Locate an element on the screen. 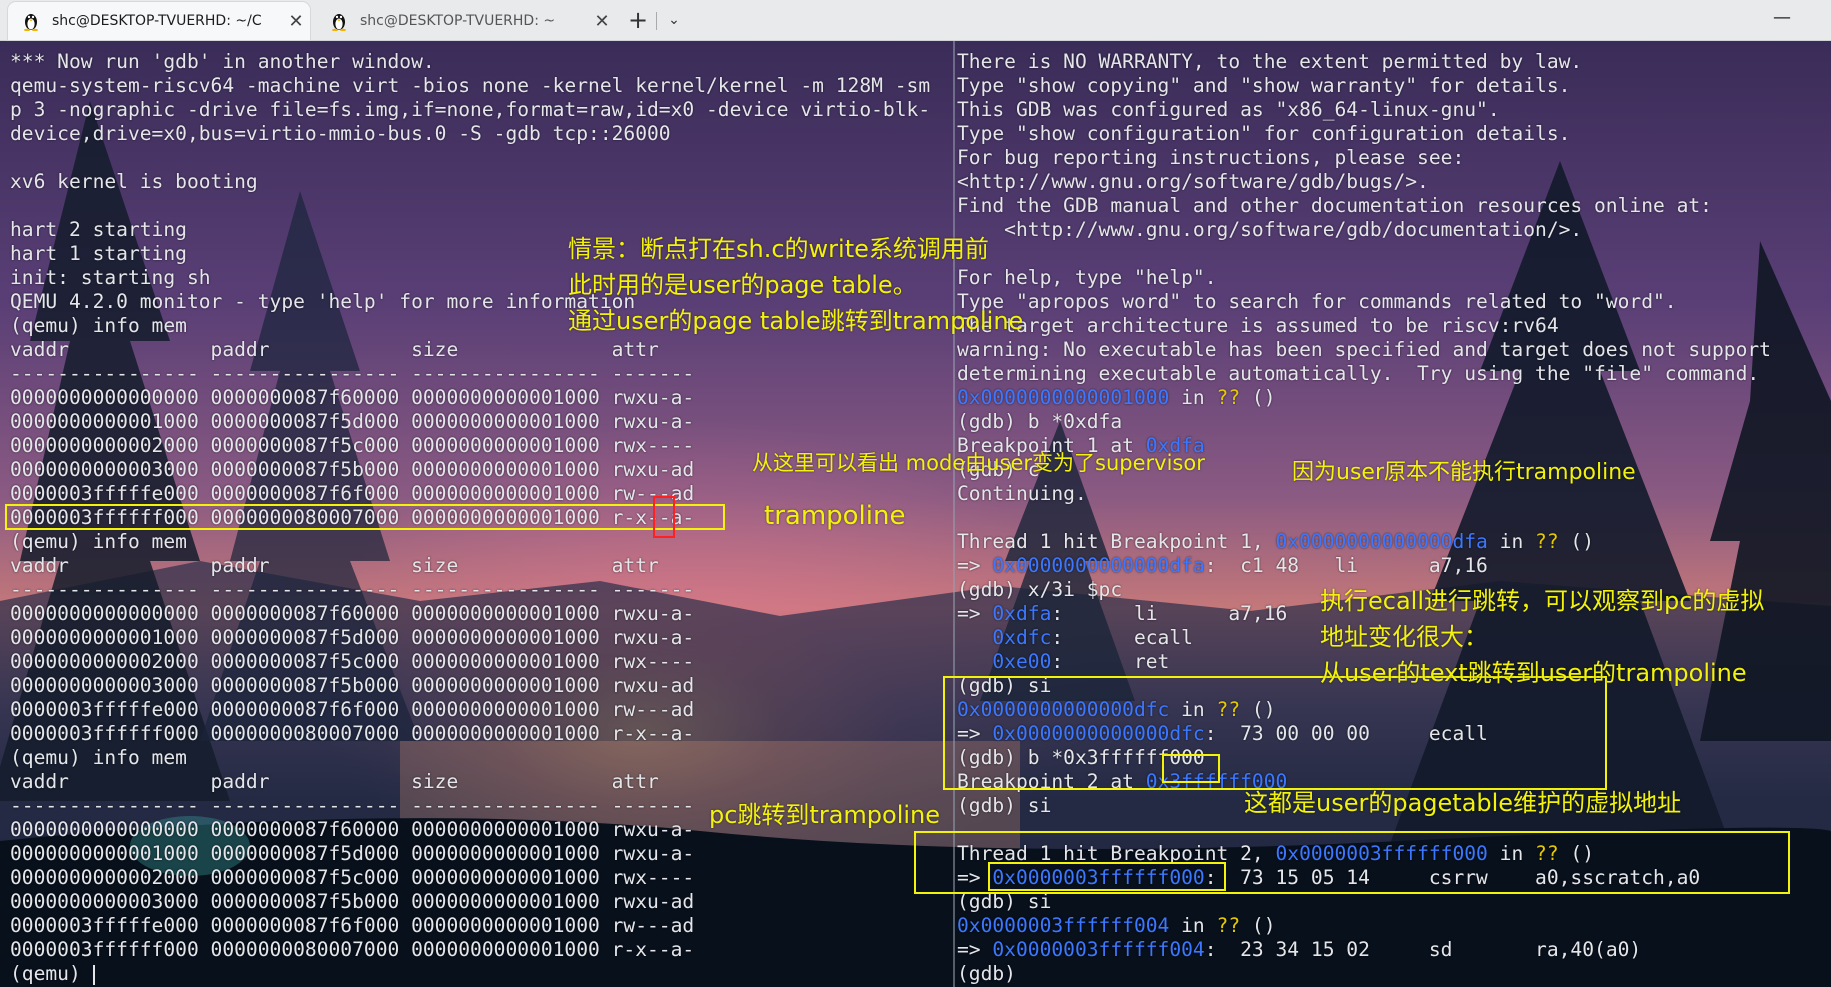  terminal-text: Thread 1 hit Breakpoint 1, is located at coordinates (1116, 541).